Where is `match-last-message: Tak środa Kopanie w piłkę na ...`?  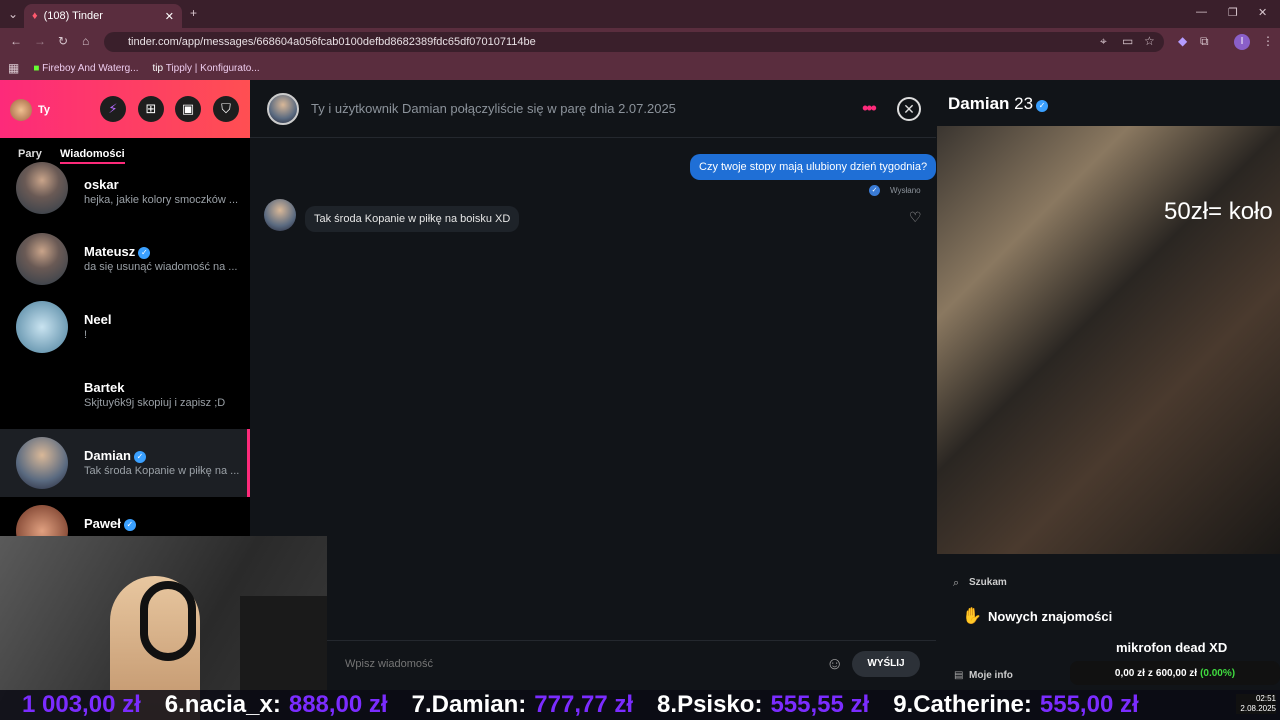 match-last-message: Tak środa Kopanie w piłkę na ... is located at coordinates (162, 471).